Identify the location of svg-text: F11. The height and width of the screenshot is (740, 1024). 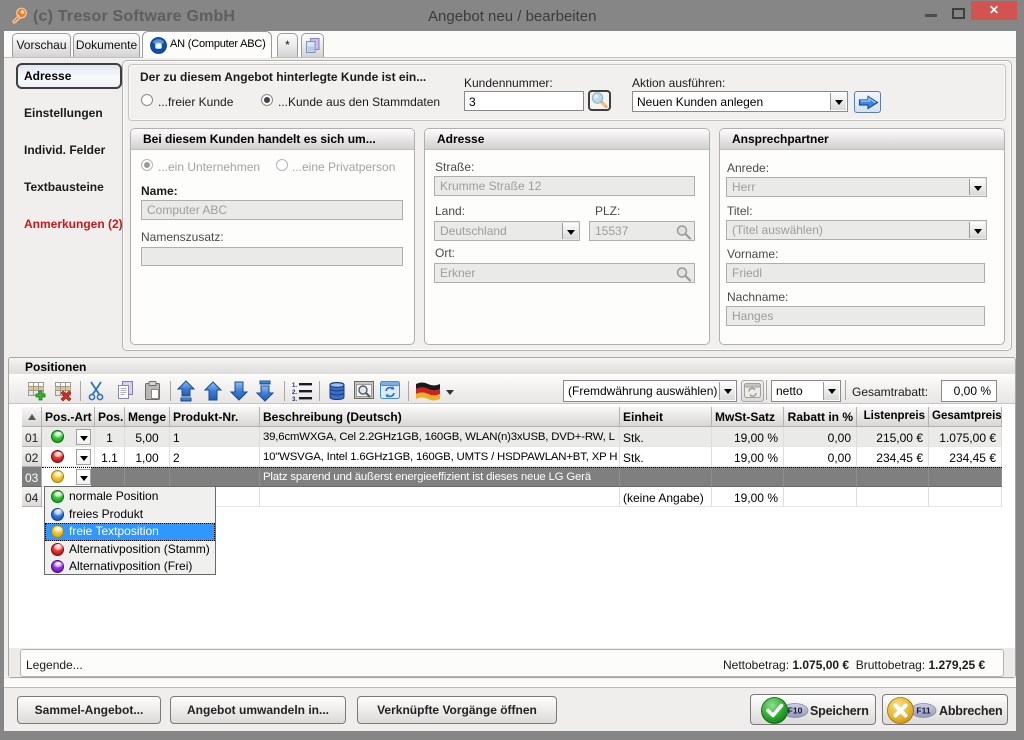
(923, 711).